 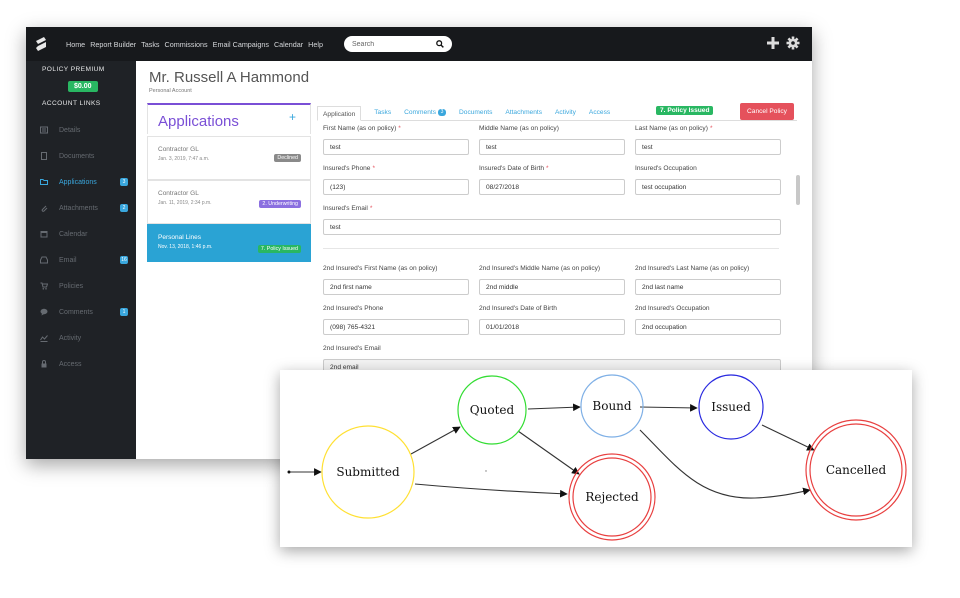 I want to click on sidebar-item-access: Access, so click(x=86, y=364).